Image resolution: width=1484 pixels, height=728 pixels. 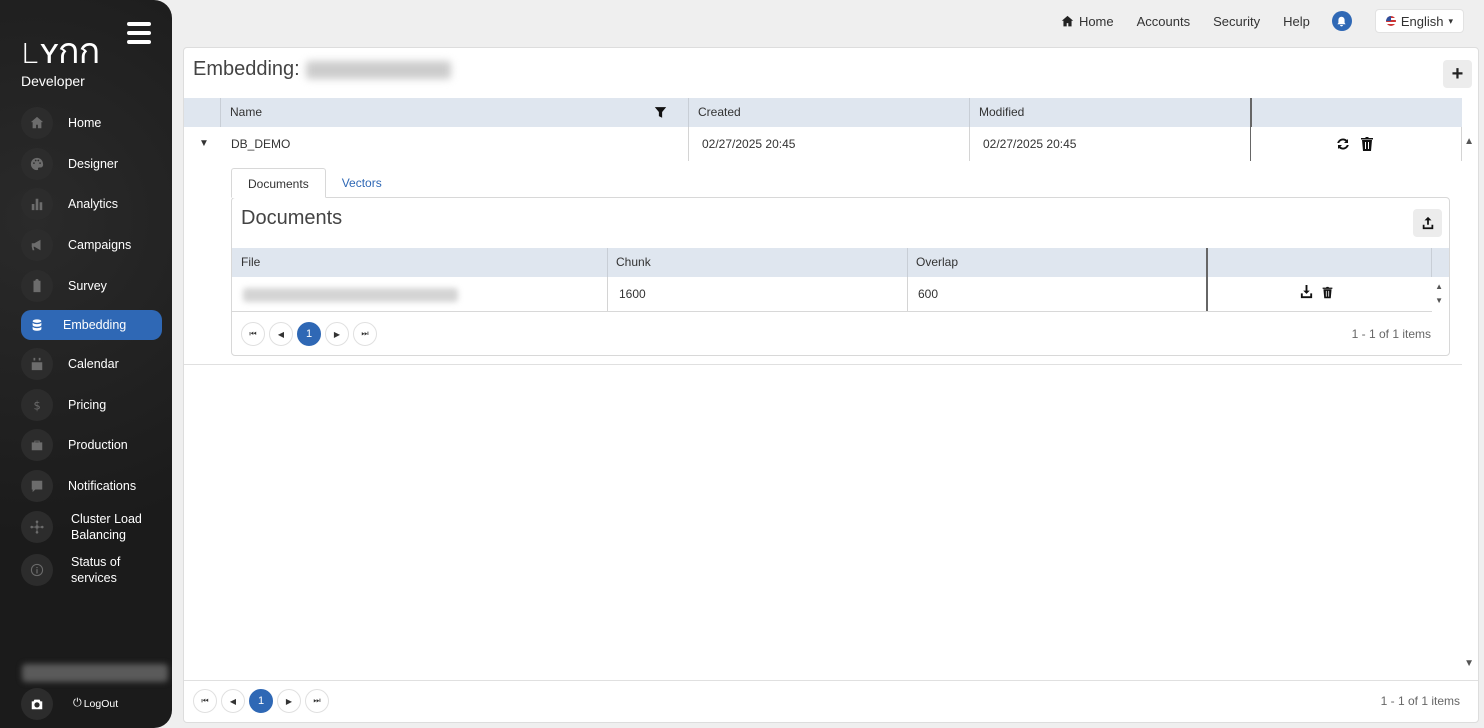 What do you see at coordinates (378, 69) in the screenshot?
I see `account-name-blurred` at bounding box center [378, 69].